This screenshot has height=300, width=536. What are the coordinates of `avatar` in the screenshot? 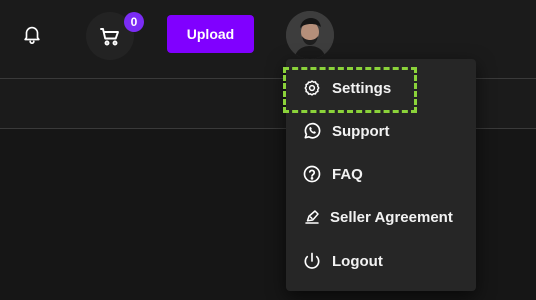 It's located at (310, 35).